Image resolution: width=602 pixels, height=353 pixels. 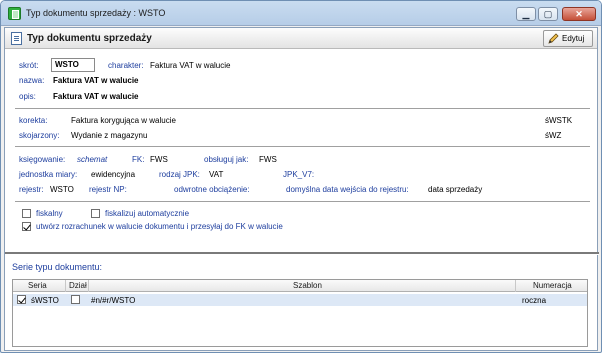 What do you see at coordinates (48, 174) in the screenshot?
I see `jednostka-label: jednostka miary:` at bounding box center [48, 174].